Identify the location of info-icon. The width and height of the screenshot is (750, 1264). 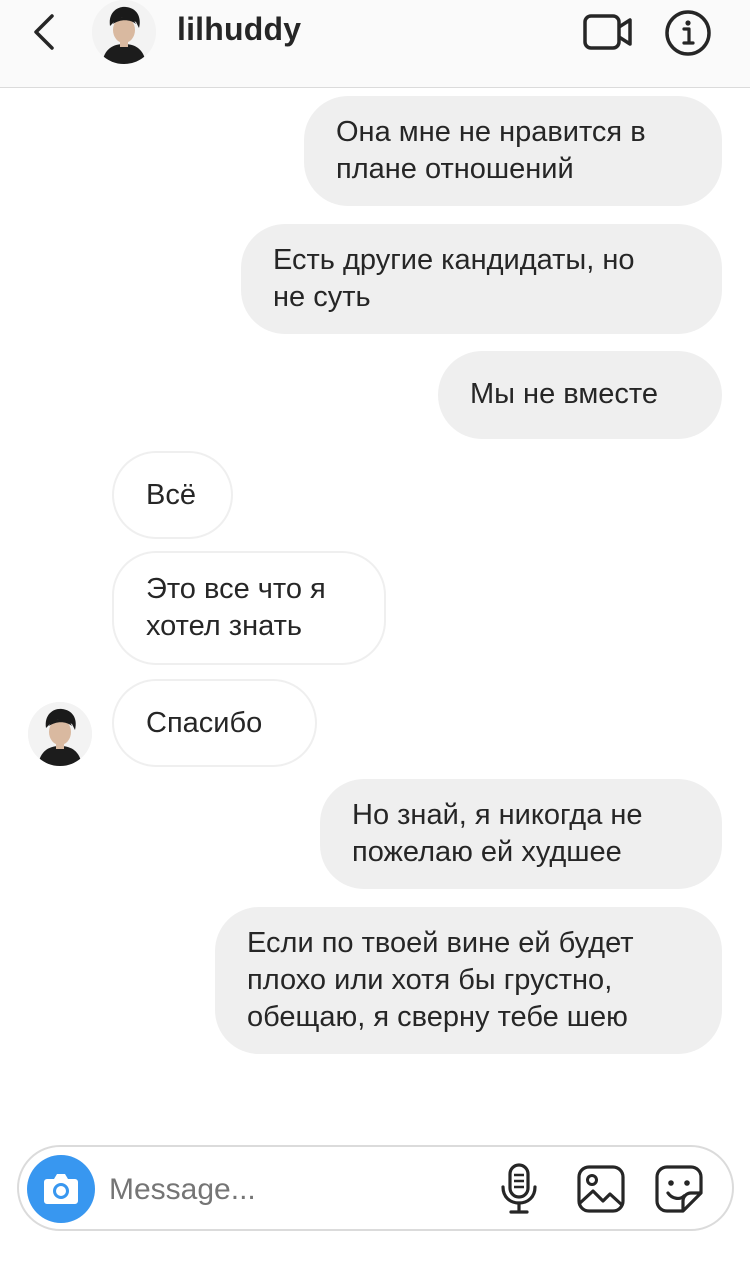
(688, 33).